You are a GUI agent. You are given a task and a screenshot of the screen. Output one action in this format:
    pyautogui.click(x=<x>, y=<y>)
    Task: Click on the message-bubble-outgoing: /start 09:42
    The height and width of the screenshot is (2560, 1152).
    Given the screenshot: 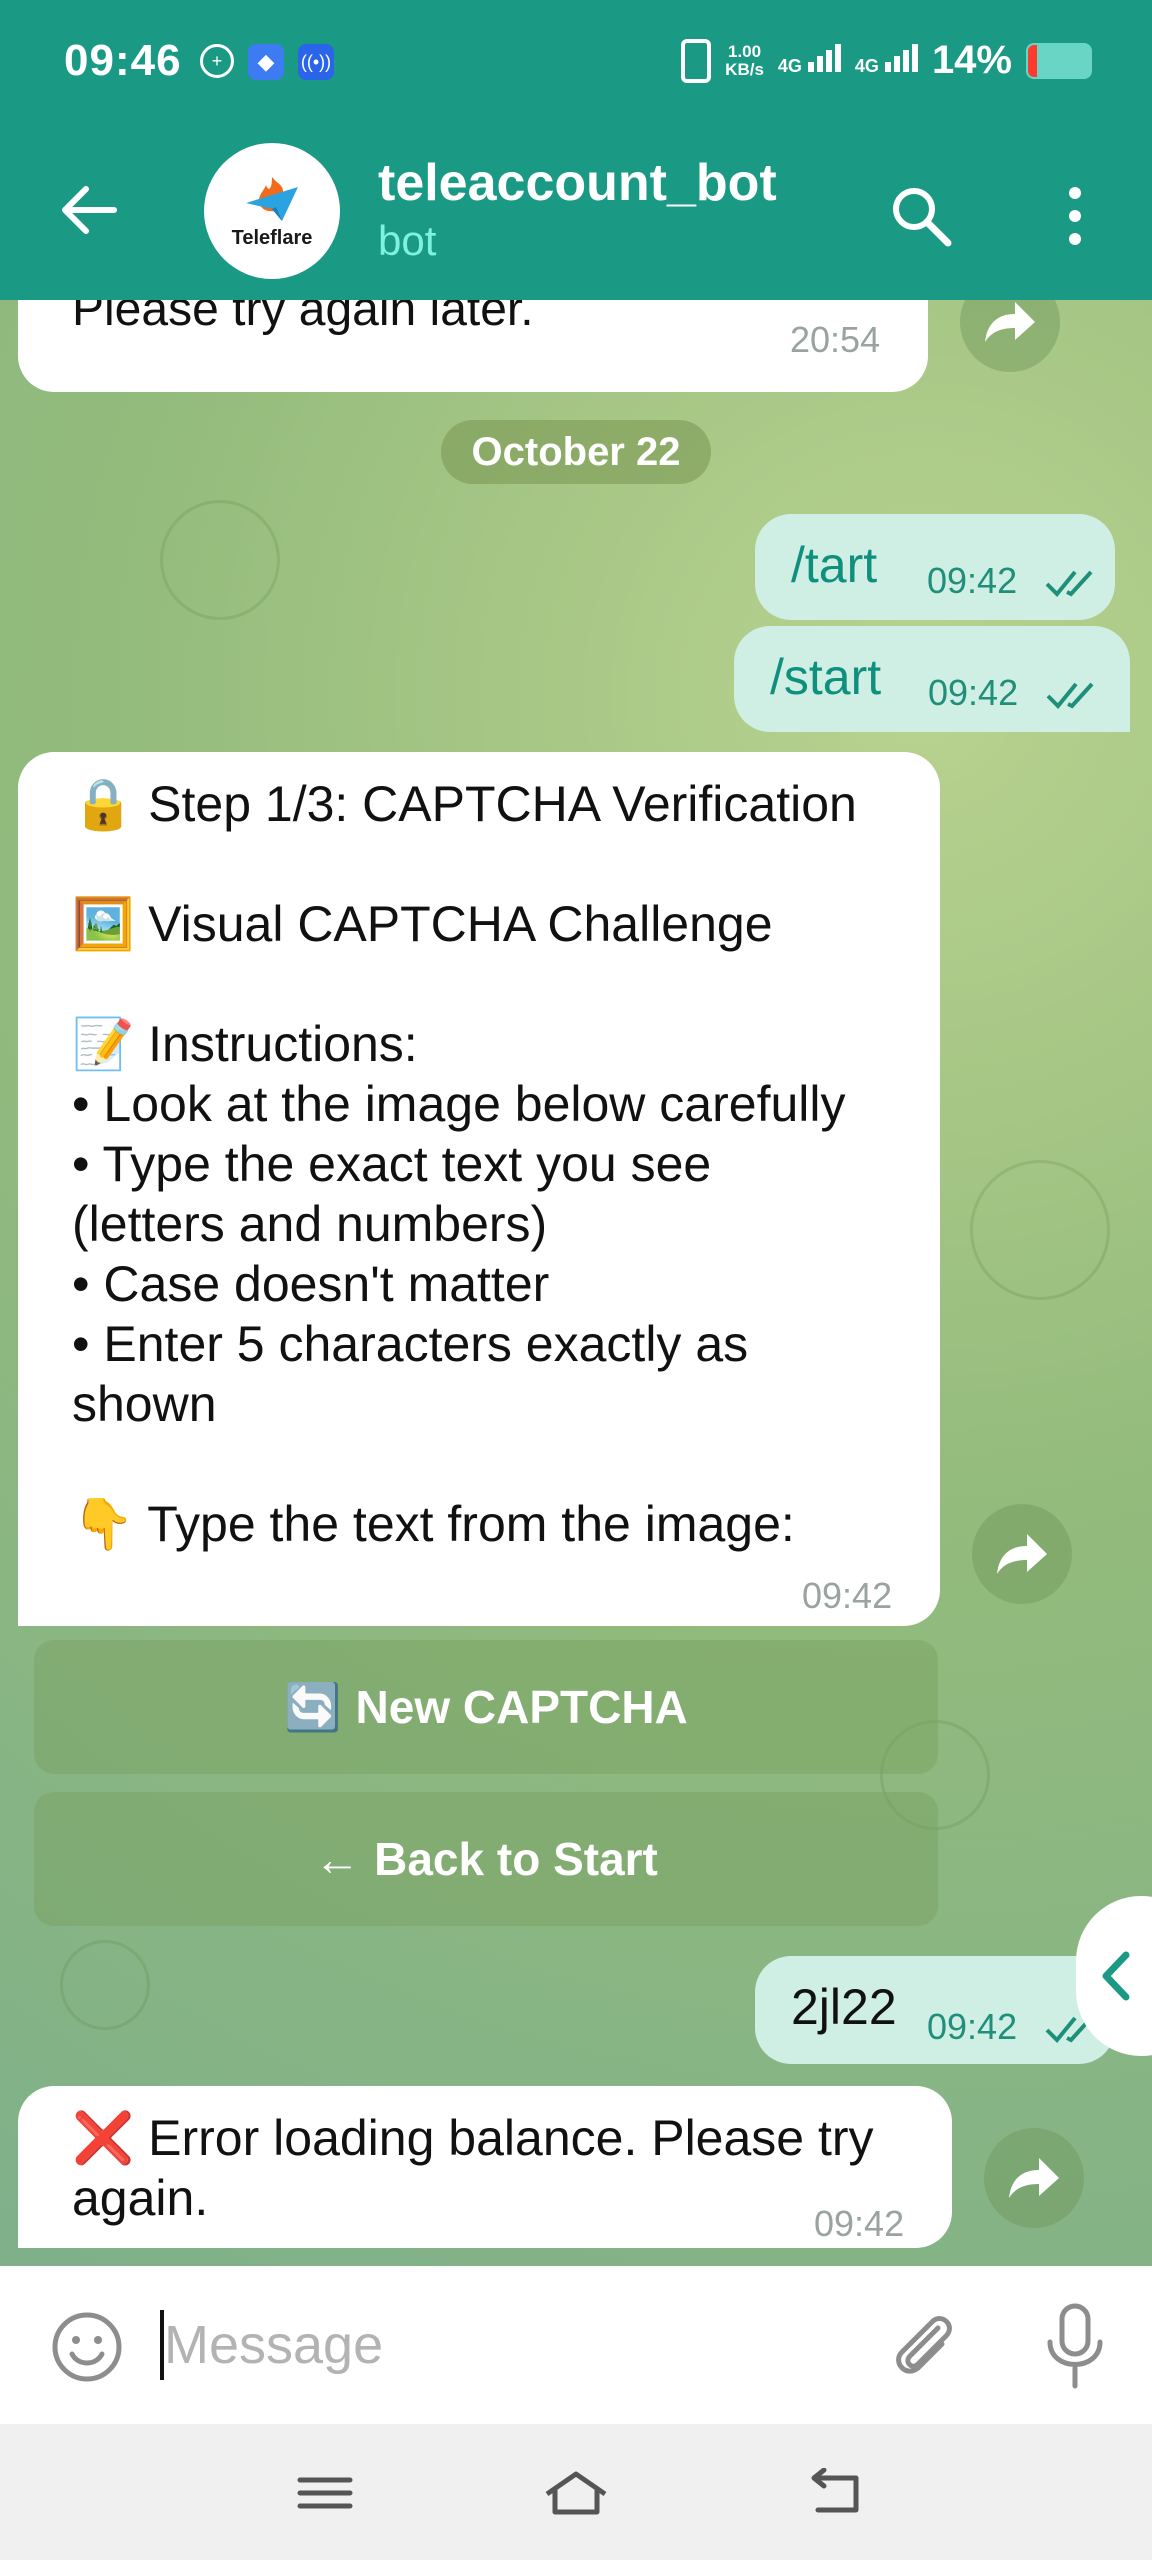 What is the action you would take?
    pyautogui.click(x=932, y=679)
    